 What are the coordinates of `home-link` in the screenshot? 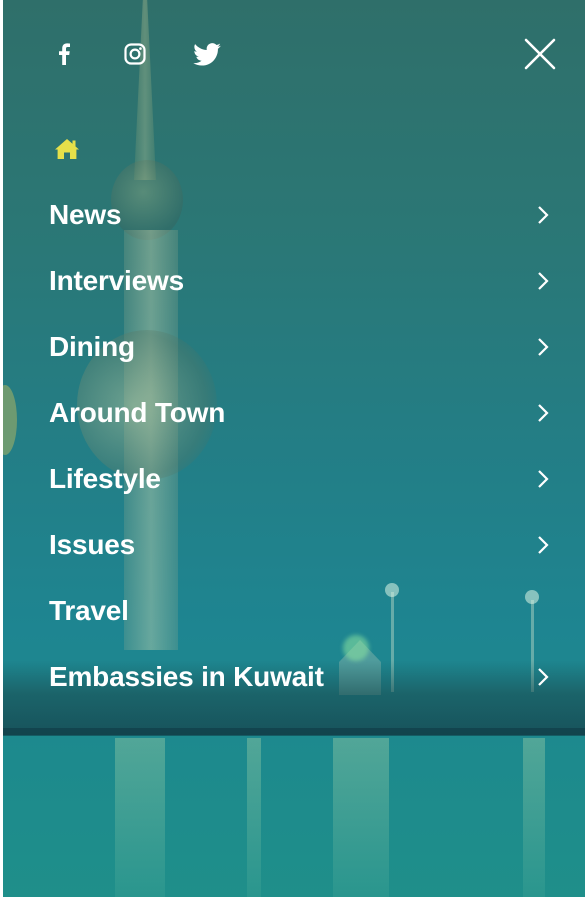 It's located at (67, 149).